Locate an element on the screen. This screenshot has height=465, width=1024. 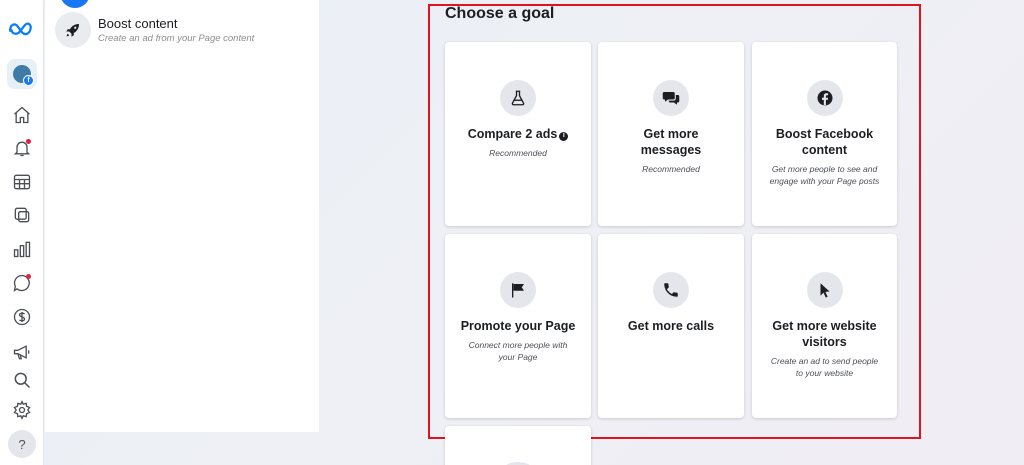
page-avatar: f is located at coordinates (22, 74).